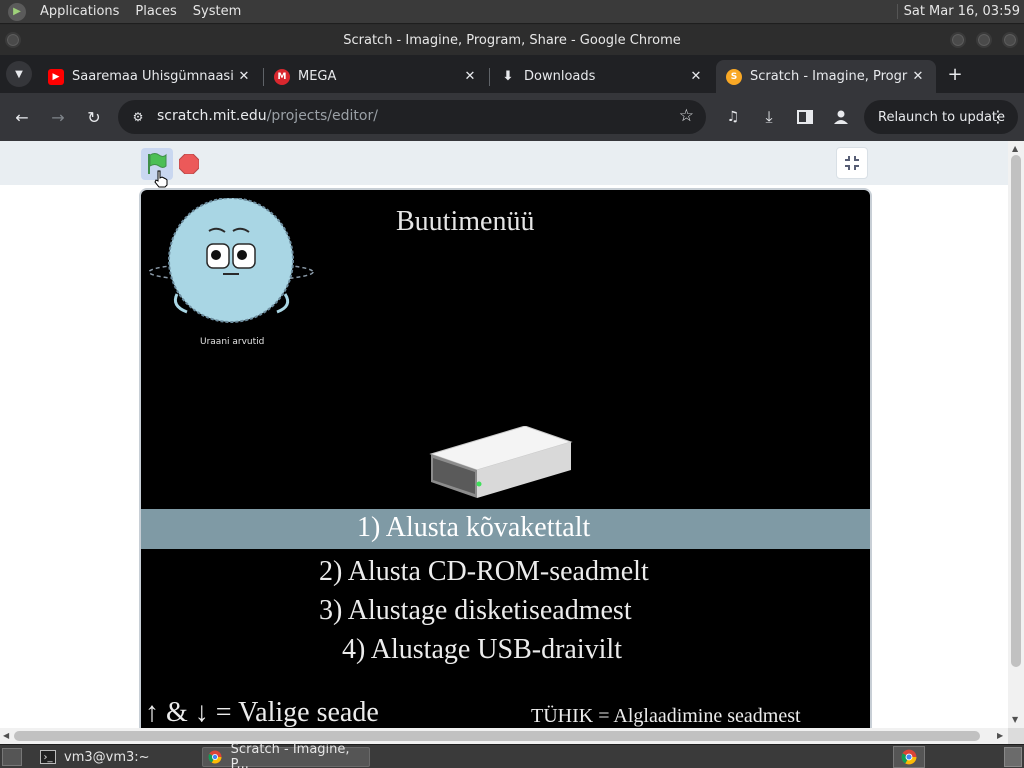 This screenshot has height=768, width=1024. Describe the element at coordinates (958, 40) in the screenshot. I see `minimize-icon` at that location.